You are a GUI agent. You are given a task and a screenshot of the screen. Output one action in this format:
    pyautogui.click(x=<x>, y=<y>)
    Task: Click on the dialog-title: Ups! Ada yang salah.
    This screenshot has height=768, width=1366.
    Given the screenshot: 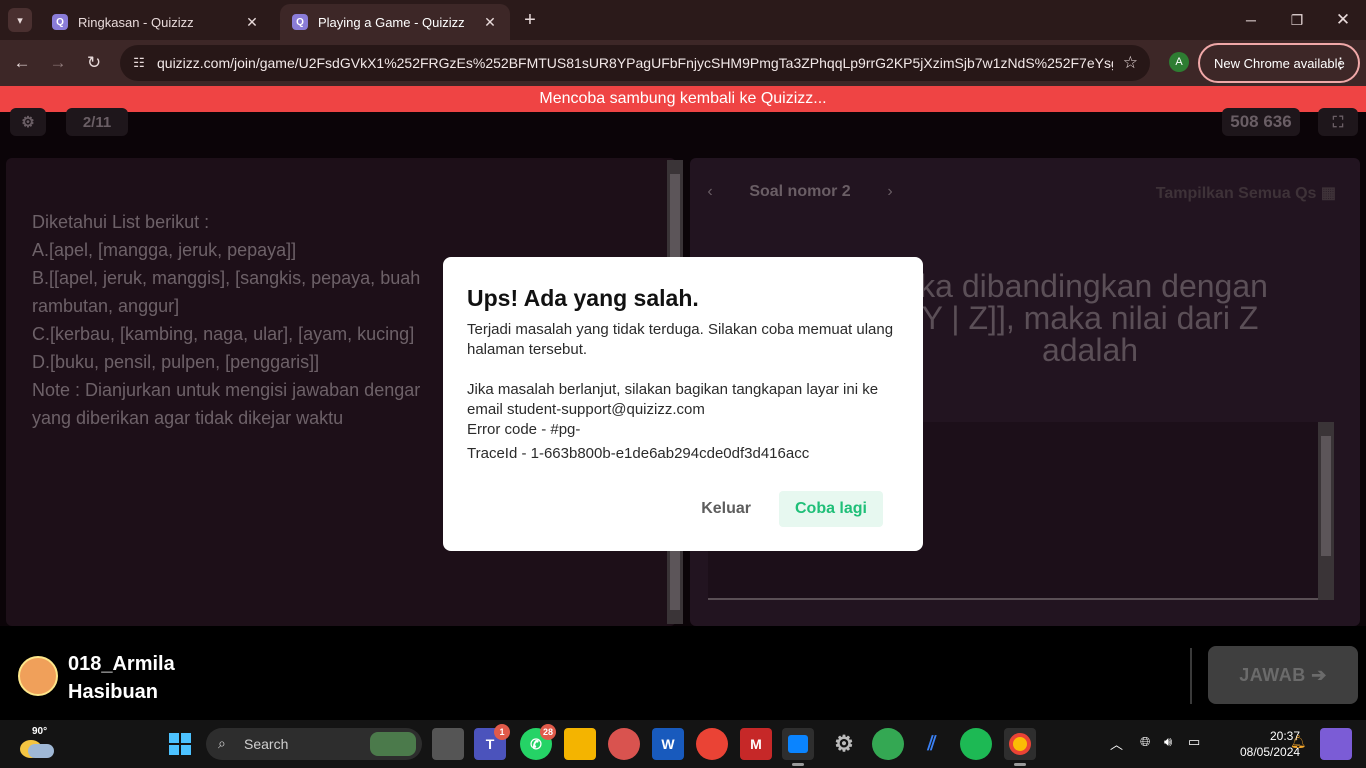 What is the action you would take?
    pyautogui.click(x=583, y=298)
    